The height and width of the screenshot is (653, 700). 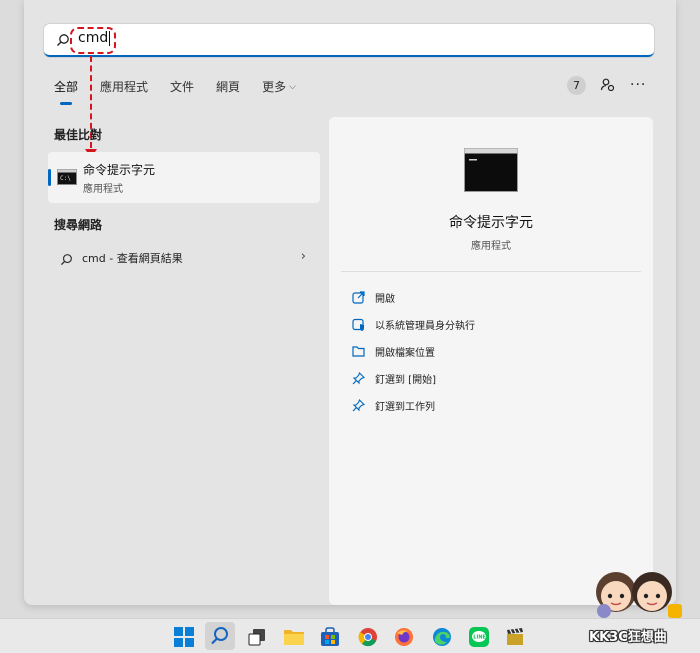 I want to click on tab-all: 全部, so click(x=66, y=91).